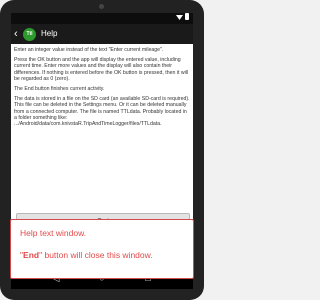  What do you see at coordinates (49, 33) in the screenshot?
I see `page-title: Help` at bounding box center [49, 33].